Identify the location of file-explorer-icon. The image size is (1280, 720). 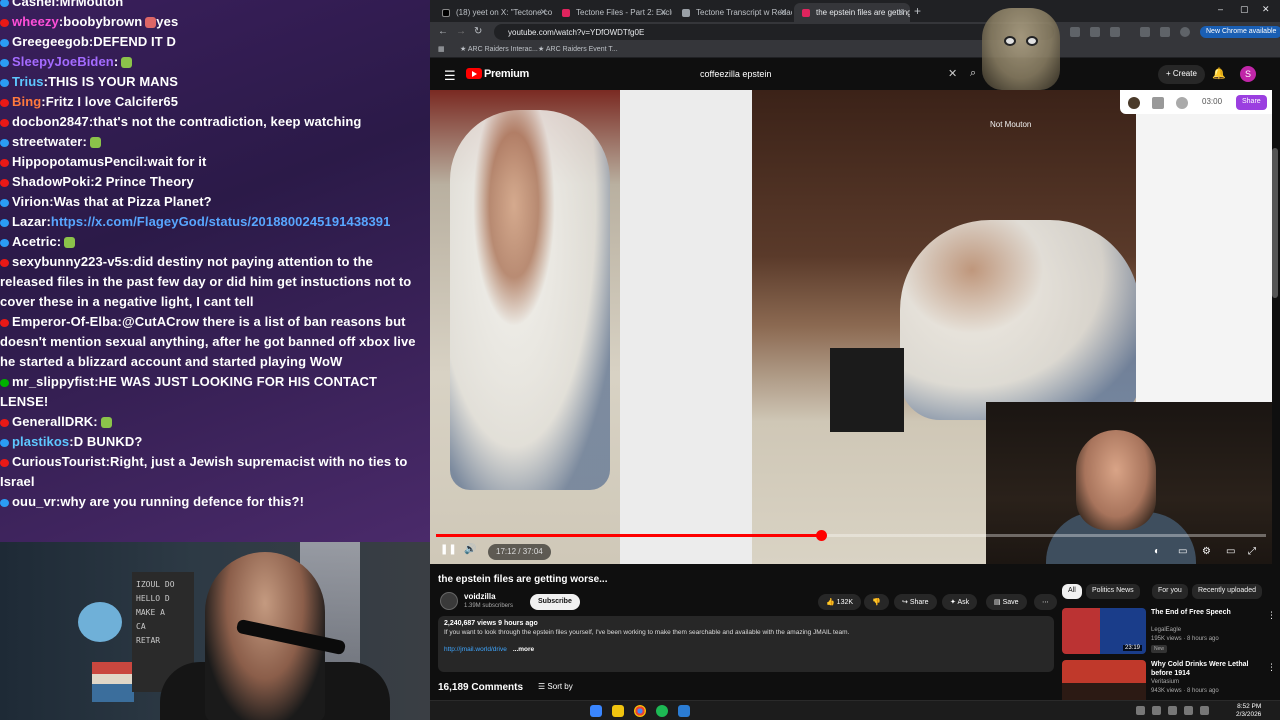
(618, 711).